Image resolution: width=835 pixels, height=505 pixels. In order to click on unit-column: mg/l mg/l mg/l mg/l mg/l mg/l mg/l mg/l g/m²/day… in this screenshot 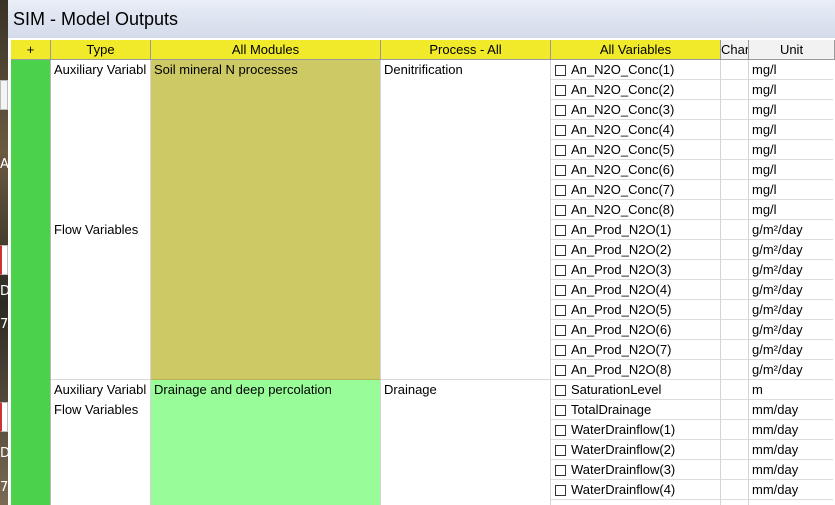, I will do `click(792, 282)`.